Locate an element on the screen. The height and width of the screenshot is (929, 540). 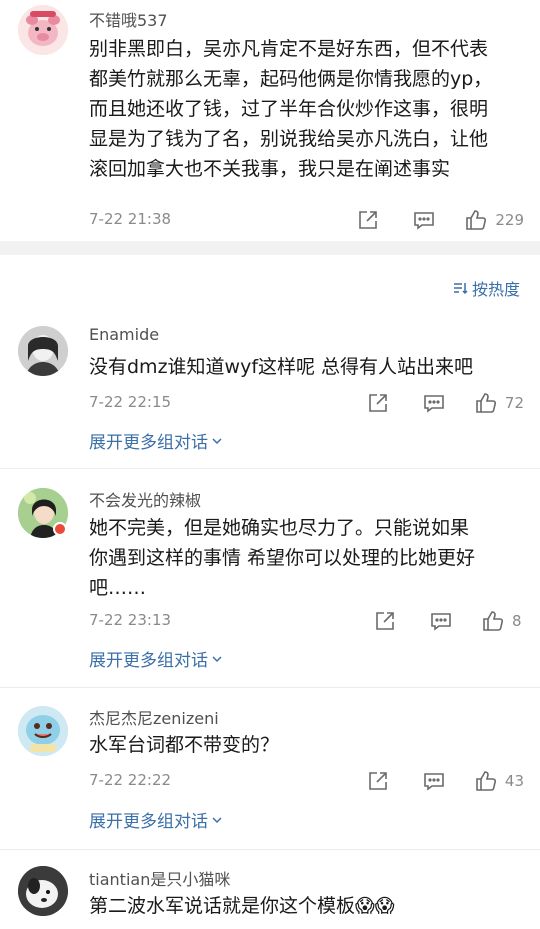
comment-username: 不错哦537 is located at coordinates (128, 19).